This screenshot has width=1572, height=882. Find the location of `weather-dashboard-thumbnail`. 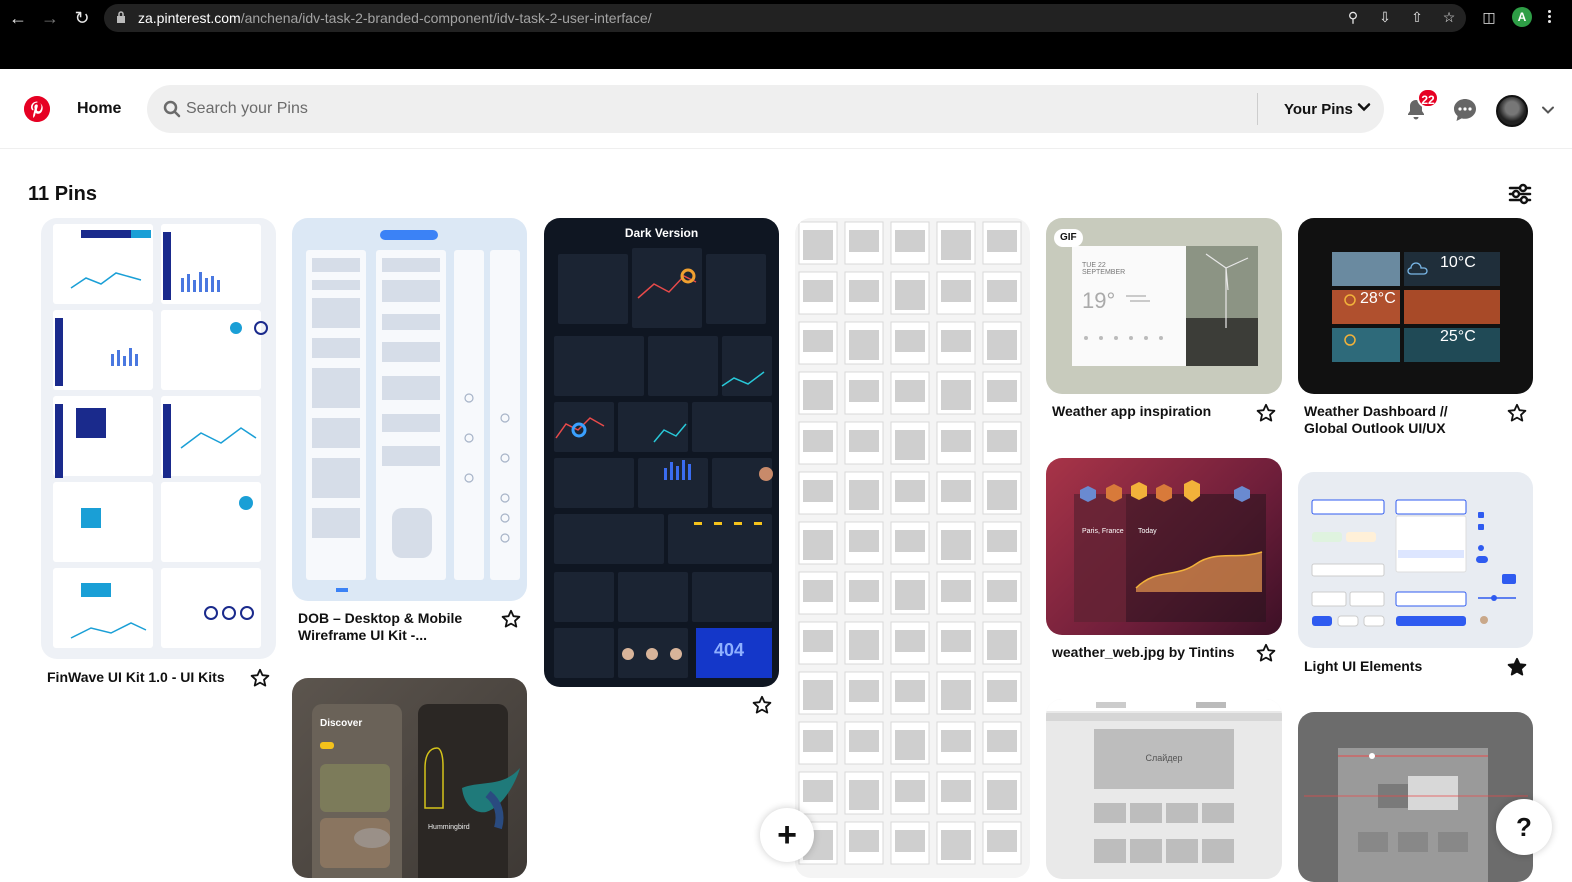

weather-dashboard-thumbnail is located at coordinates (1416, 307).